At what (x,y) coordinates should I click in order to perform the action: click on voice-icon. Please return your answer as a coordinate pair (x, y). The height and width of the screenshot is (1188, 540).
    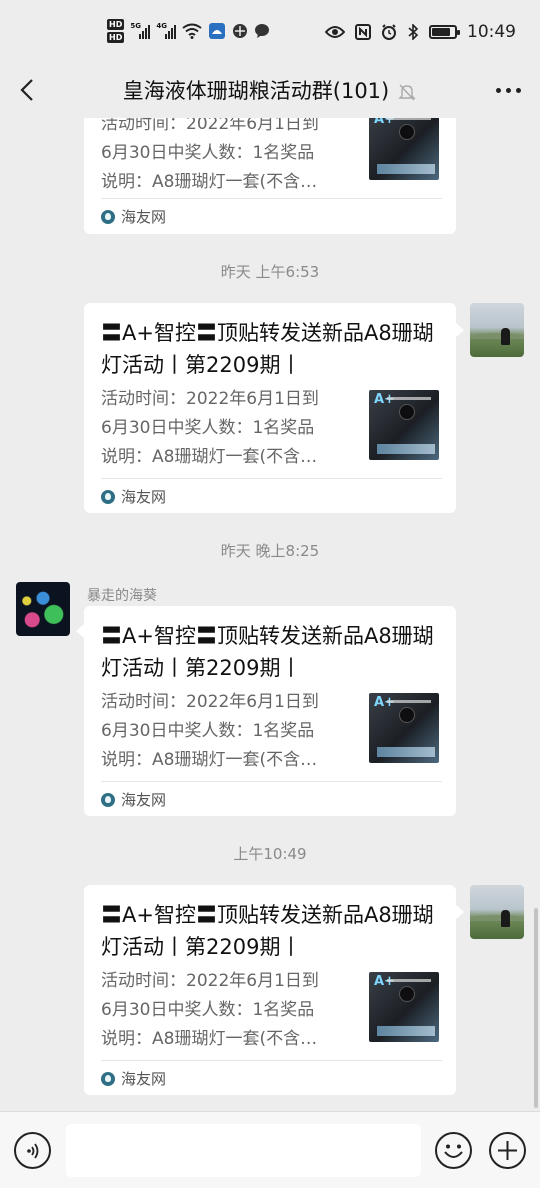
    Looking at the image, I should click on (32, 1150).